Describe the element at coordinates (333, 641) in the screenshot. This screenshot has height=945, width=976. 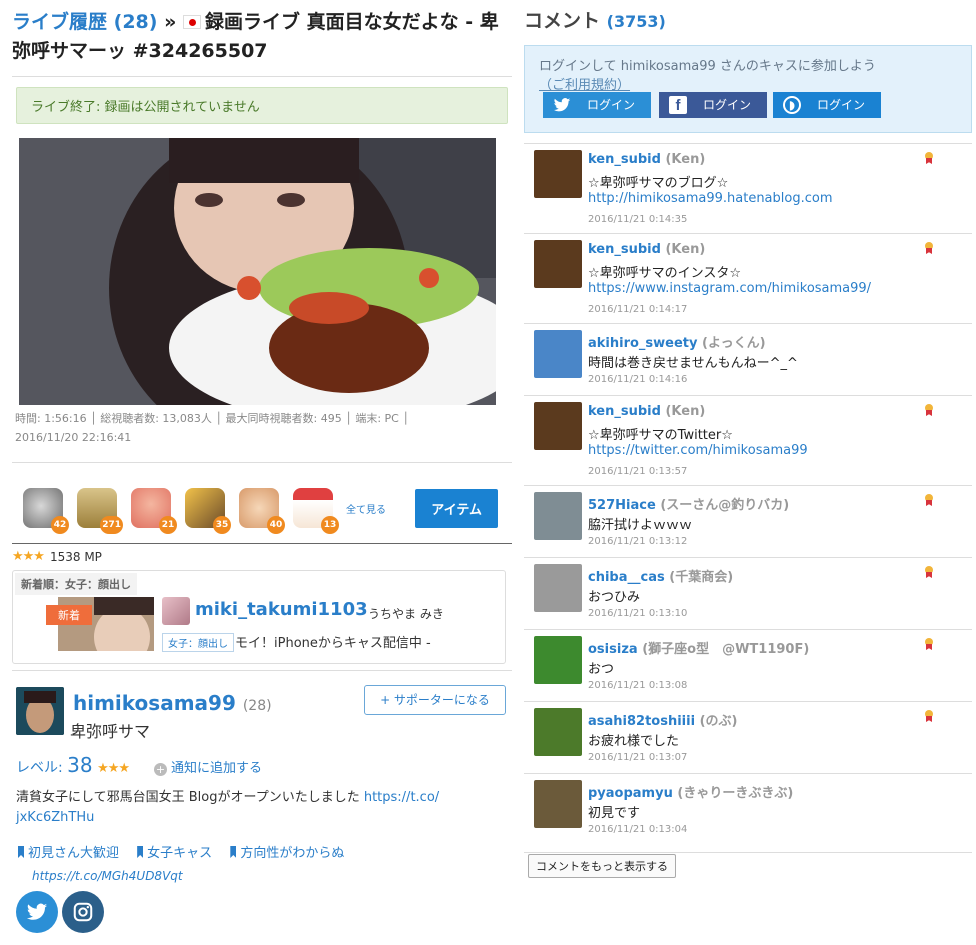
I see `new-live-title: モイ！iPhoneからキャス配信中 -` at that location.